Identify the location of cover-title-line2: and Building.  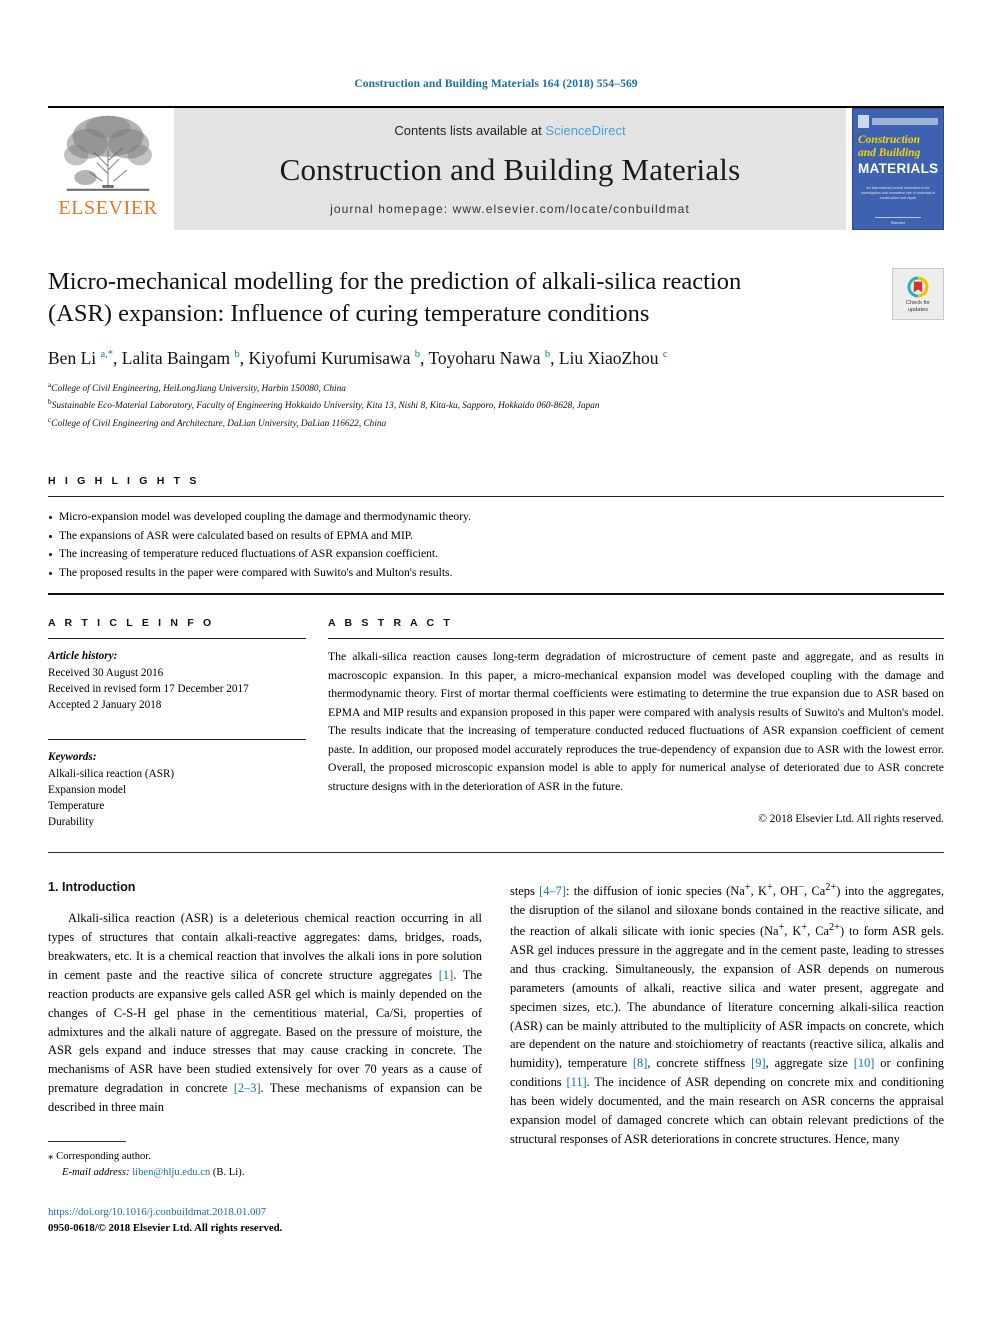
(889, 153).